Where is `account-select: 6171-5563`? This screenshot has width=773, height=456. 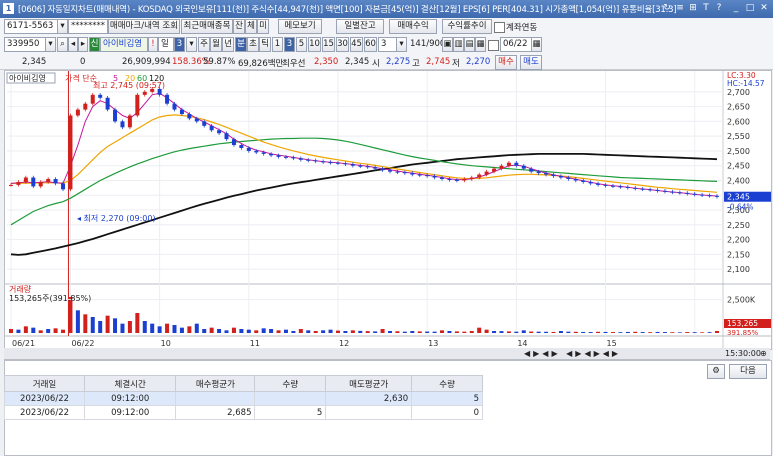 account-select: 6171-5563 is located at coordinates (31, 26).